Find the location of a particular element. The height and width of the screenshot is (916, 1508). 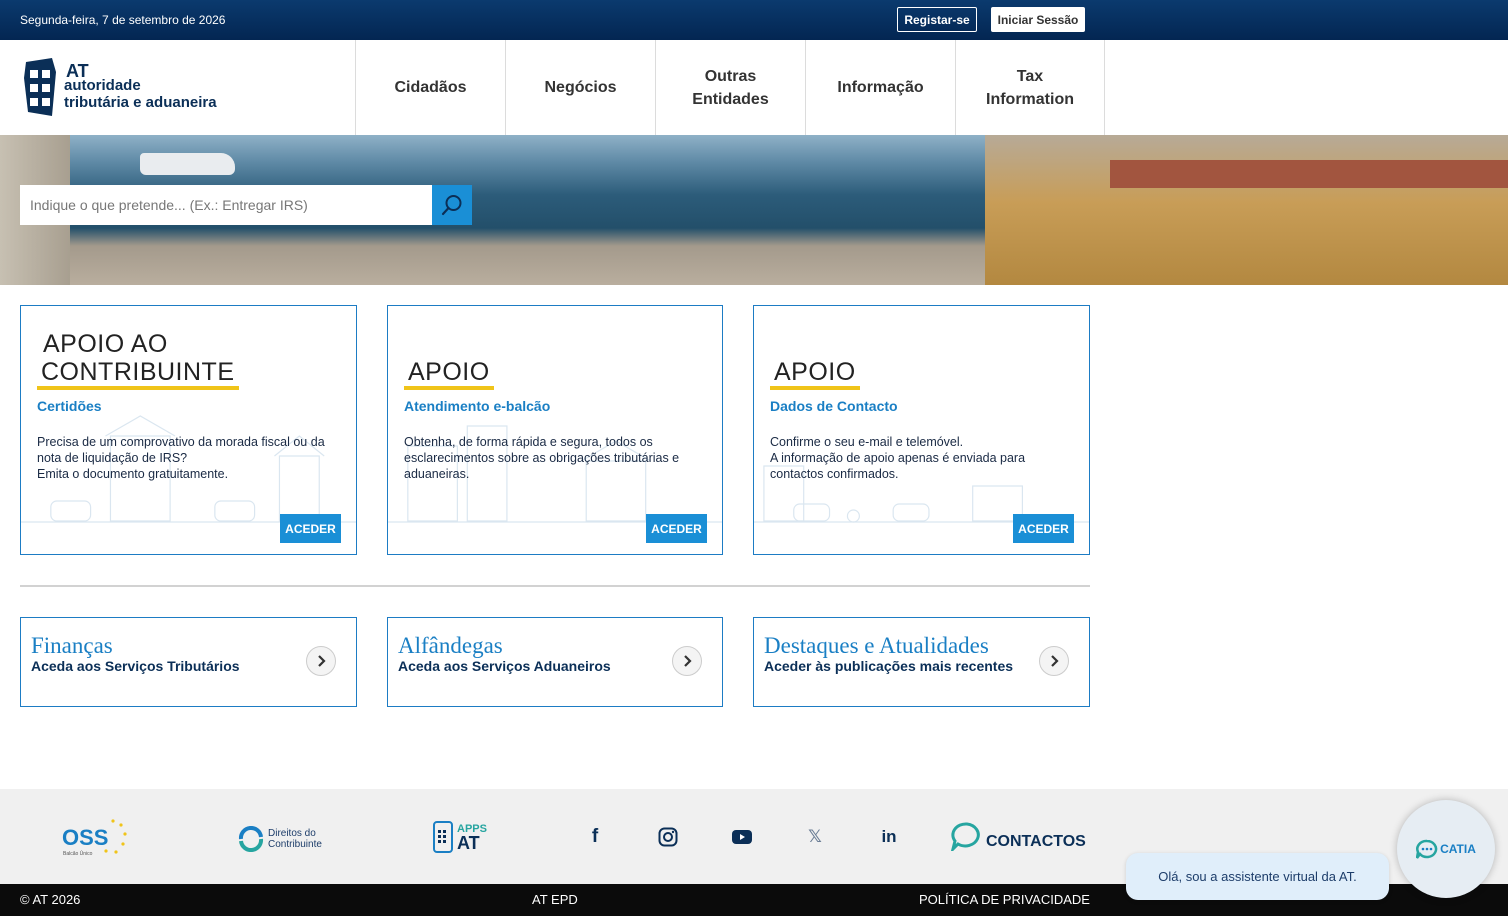

card-desc-line1: Confirme o seu e-mail e telemóvel. is located at coordinates (867, 442).